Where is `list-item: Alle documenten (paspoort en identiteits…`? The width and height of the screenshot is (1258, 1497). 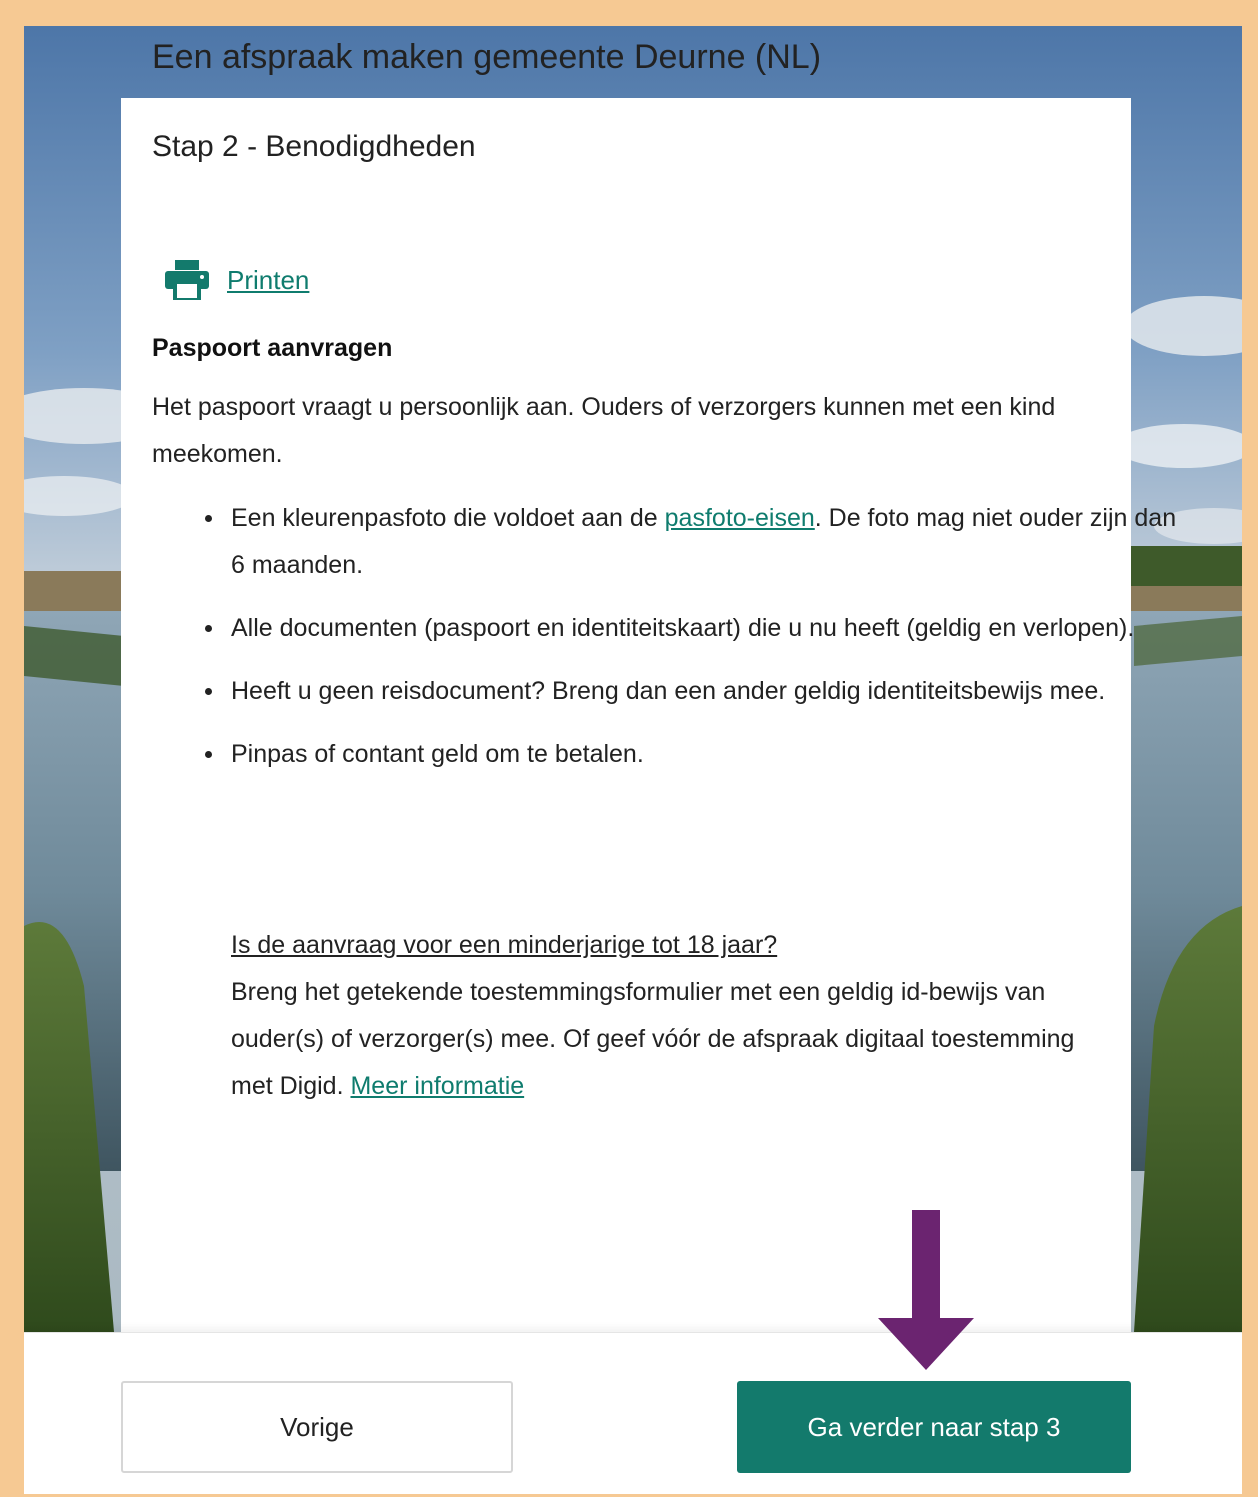 list-item: Alle documenten (paspoort en identiteits… is located at coordinates (698, 628).